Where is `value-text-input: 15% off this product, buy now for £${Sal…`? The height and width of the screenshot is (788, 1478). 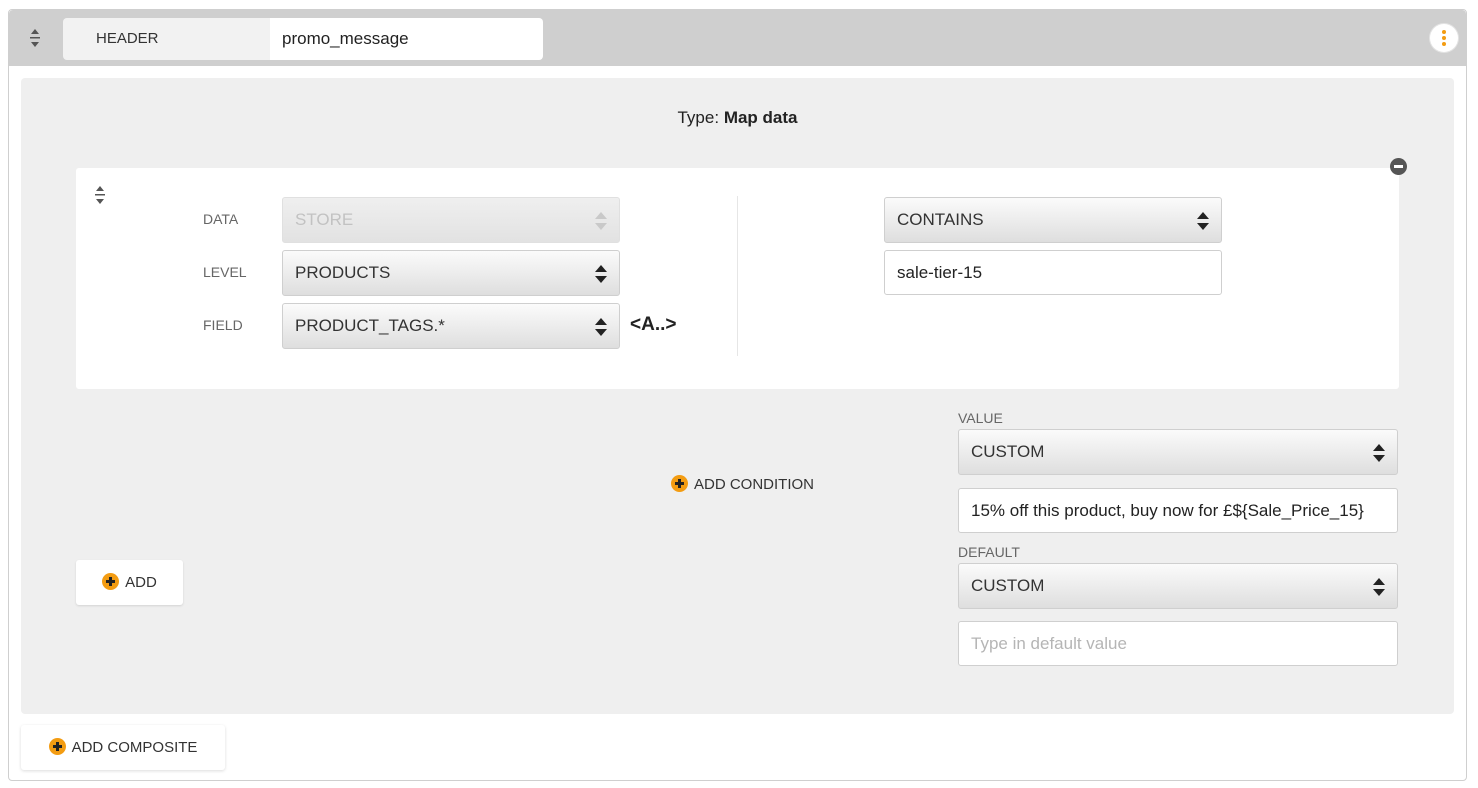 value-text-input: 15% off this product, buy now for £${Sal… is located at coordinates (1178, 510).